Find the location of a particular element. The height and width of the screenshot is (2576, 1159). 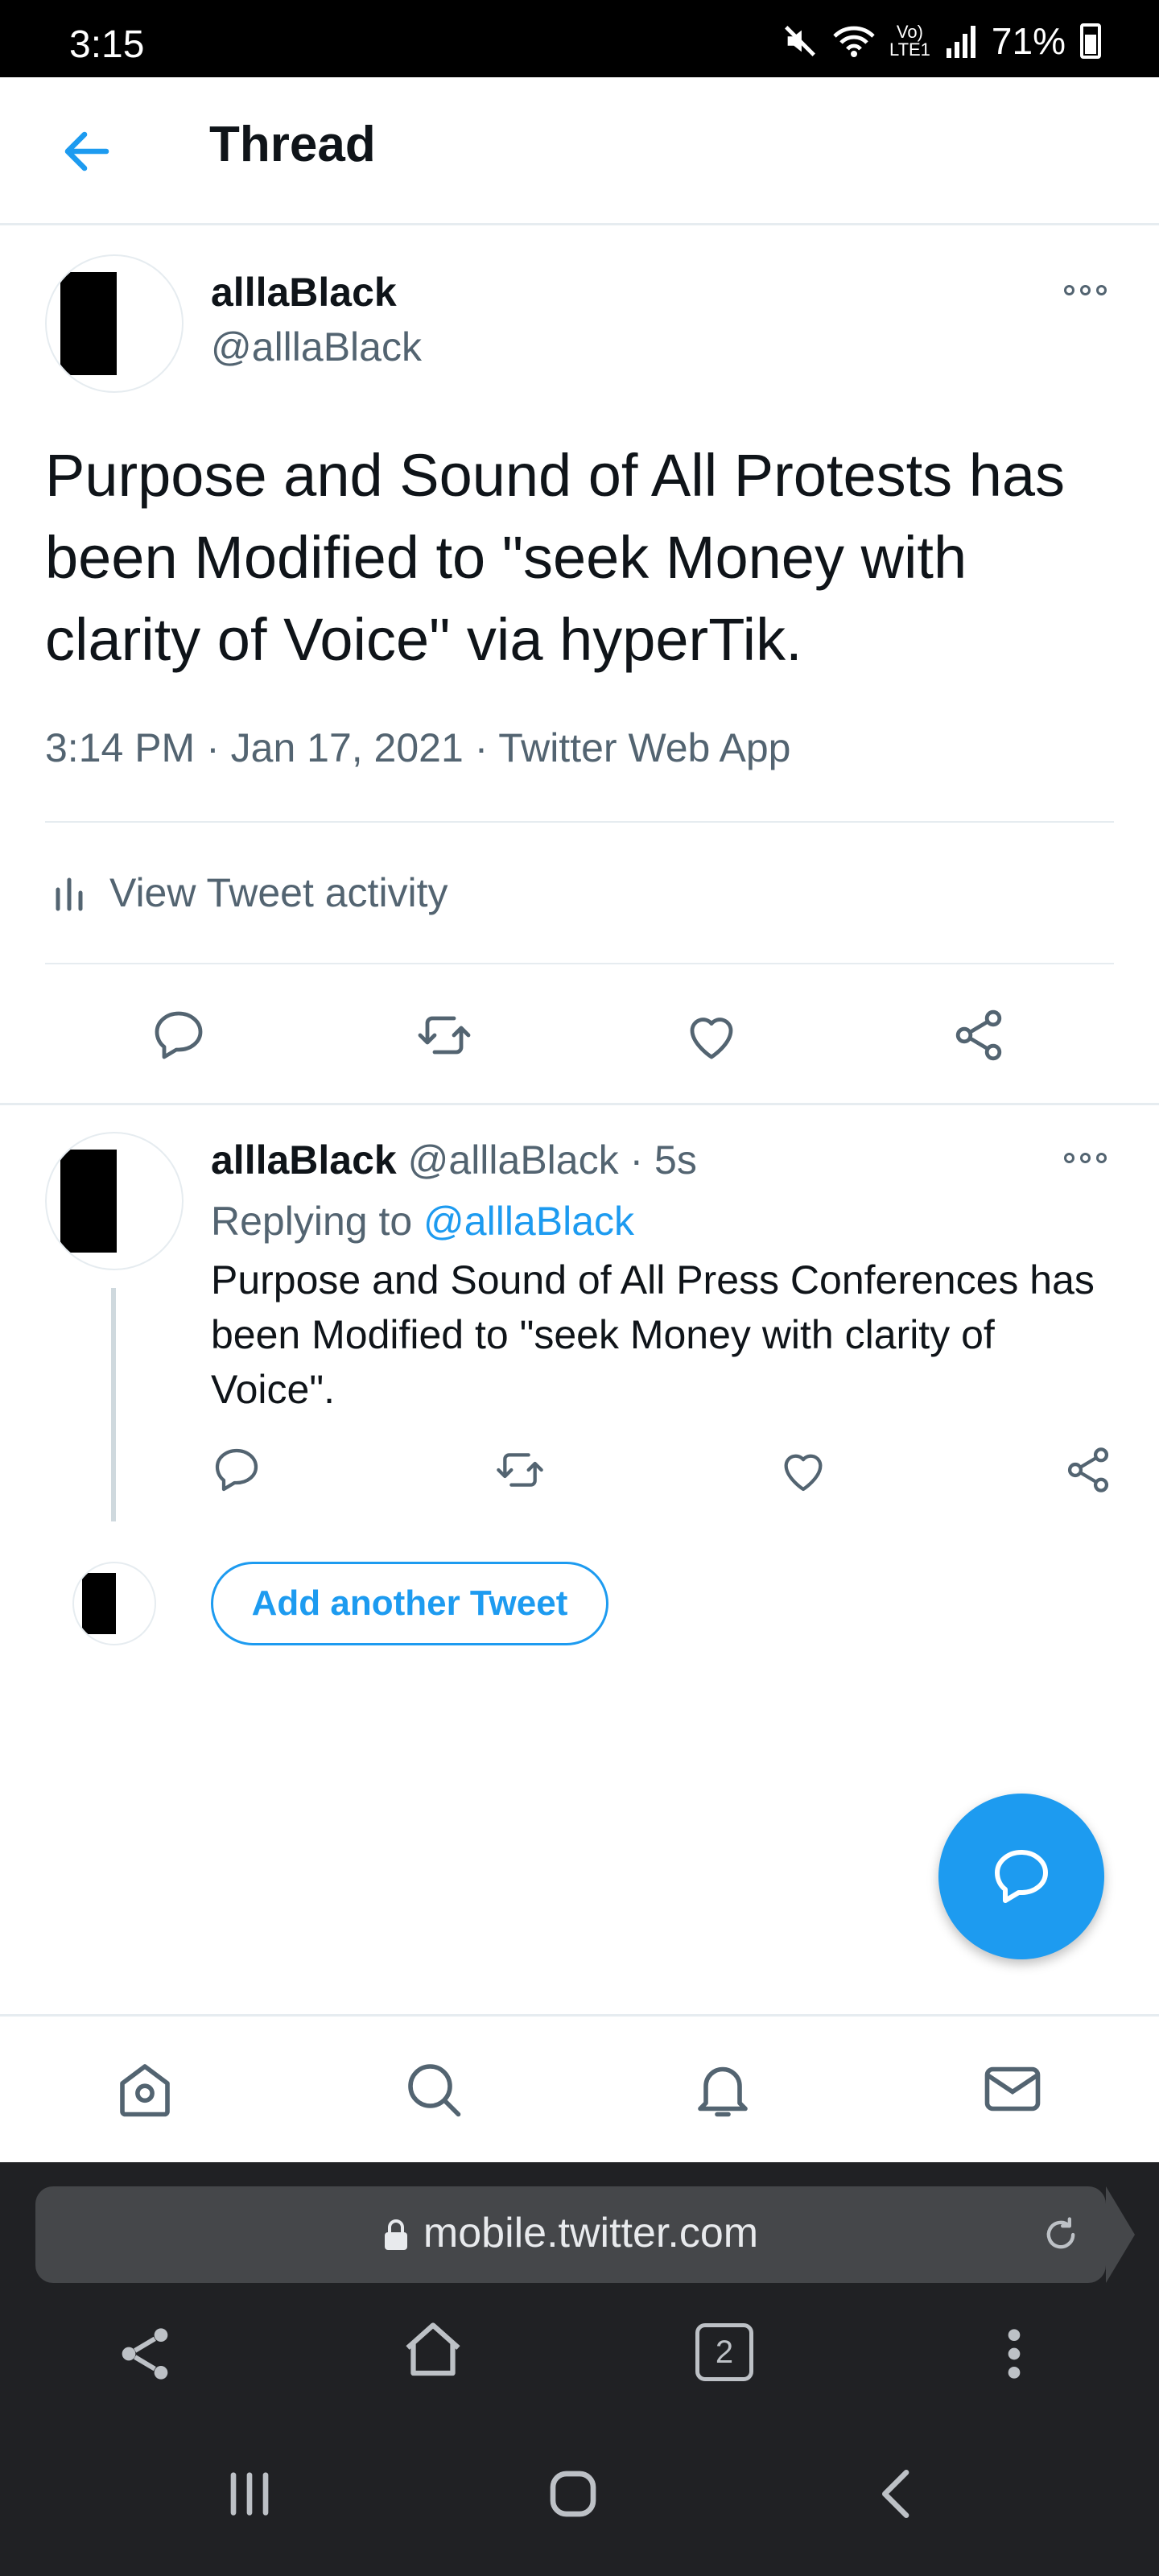

home-button-icon is located at coordinates (573, 2494).